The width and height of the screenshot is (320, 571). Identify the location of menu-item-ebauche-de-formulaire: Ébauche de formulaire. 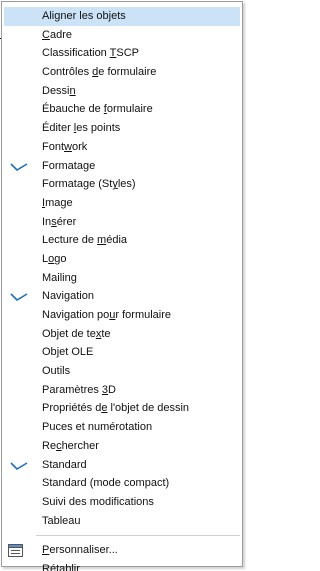
(122, 109).